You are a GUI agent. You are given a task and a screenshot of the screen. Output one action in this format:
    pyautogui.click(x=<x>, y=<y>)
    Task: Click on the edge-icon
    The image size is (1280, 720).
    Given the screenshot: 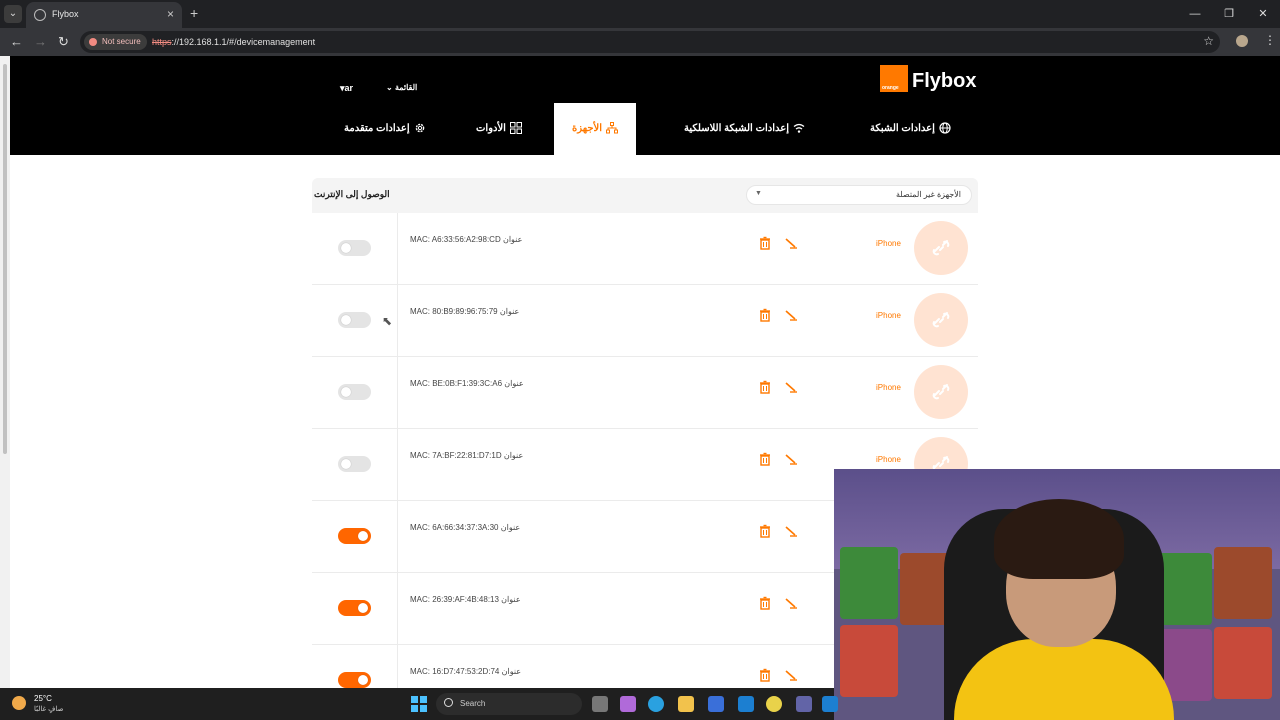 What is the action you would take?
    pyautogui.click(x=656, y=704)
    